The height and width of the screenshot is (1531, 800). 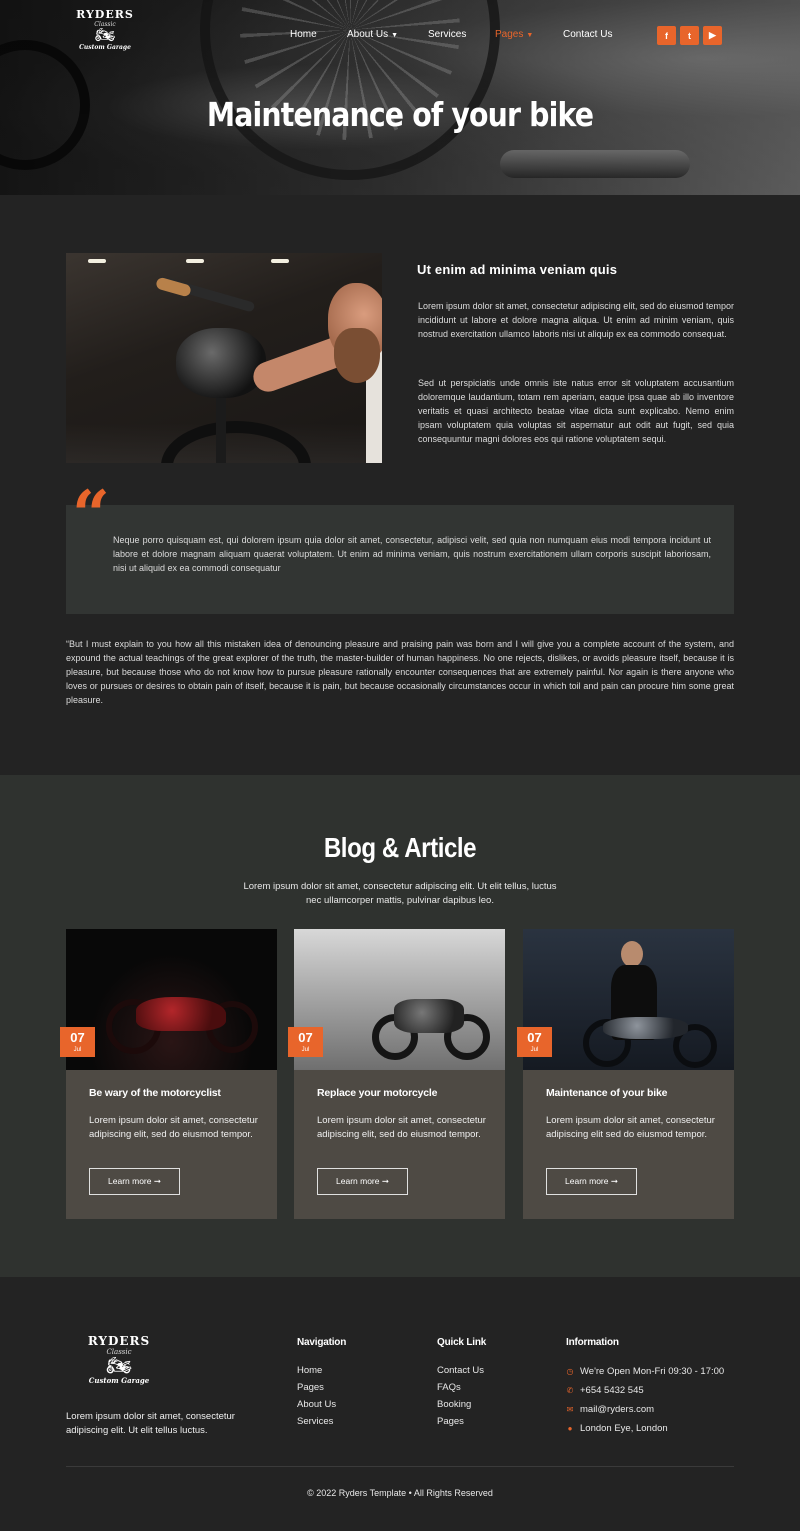 I want to click on info-hours: ◷ We're Open Mon-Fri 09:30 - 17:00, so click(x=645, y=1371).